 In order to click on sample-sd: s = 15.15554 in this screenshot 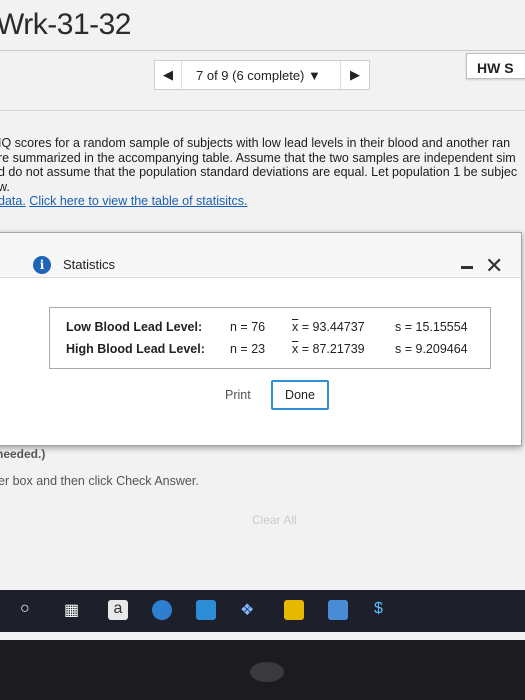, I will do `click(431, 327)`.